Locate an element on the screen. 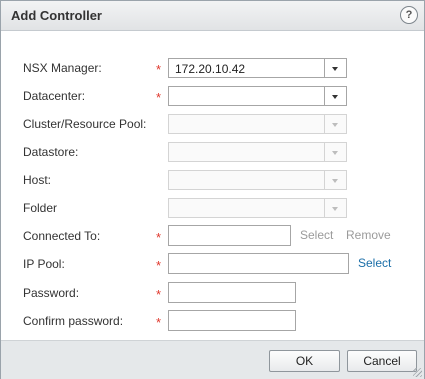  ok-button: OK is located at coordinates (304, 361).